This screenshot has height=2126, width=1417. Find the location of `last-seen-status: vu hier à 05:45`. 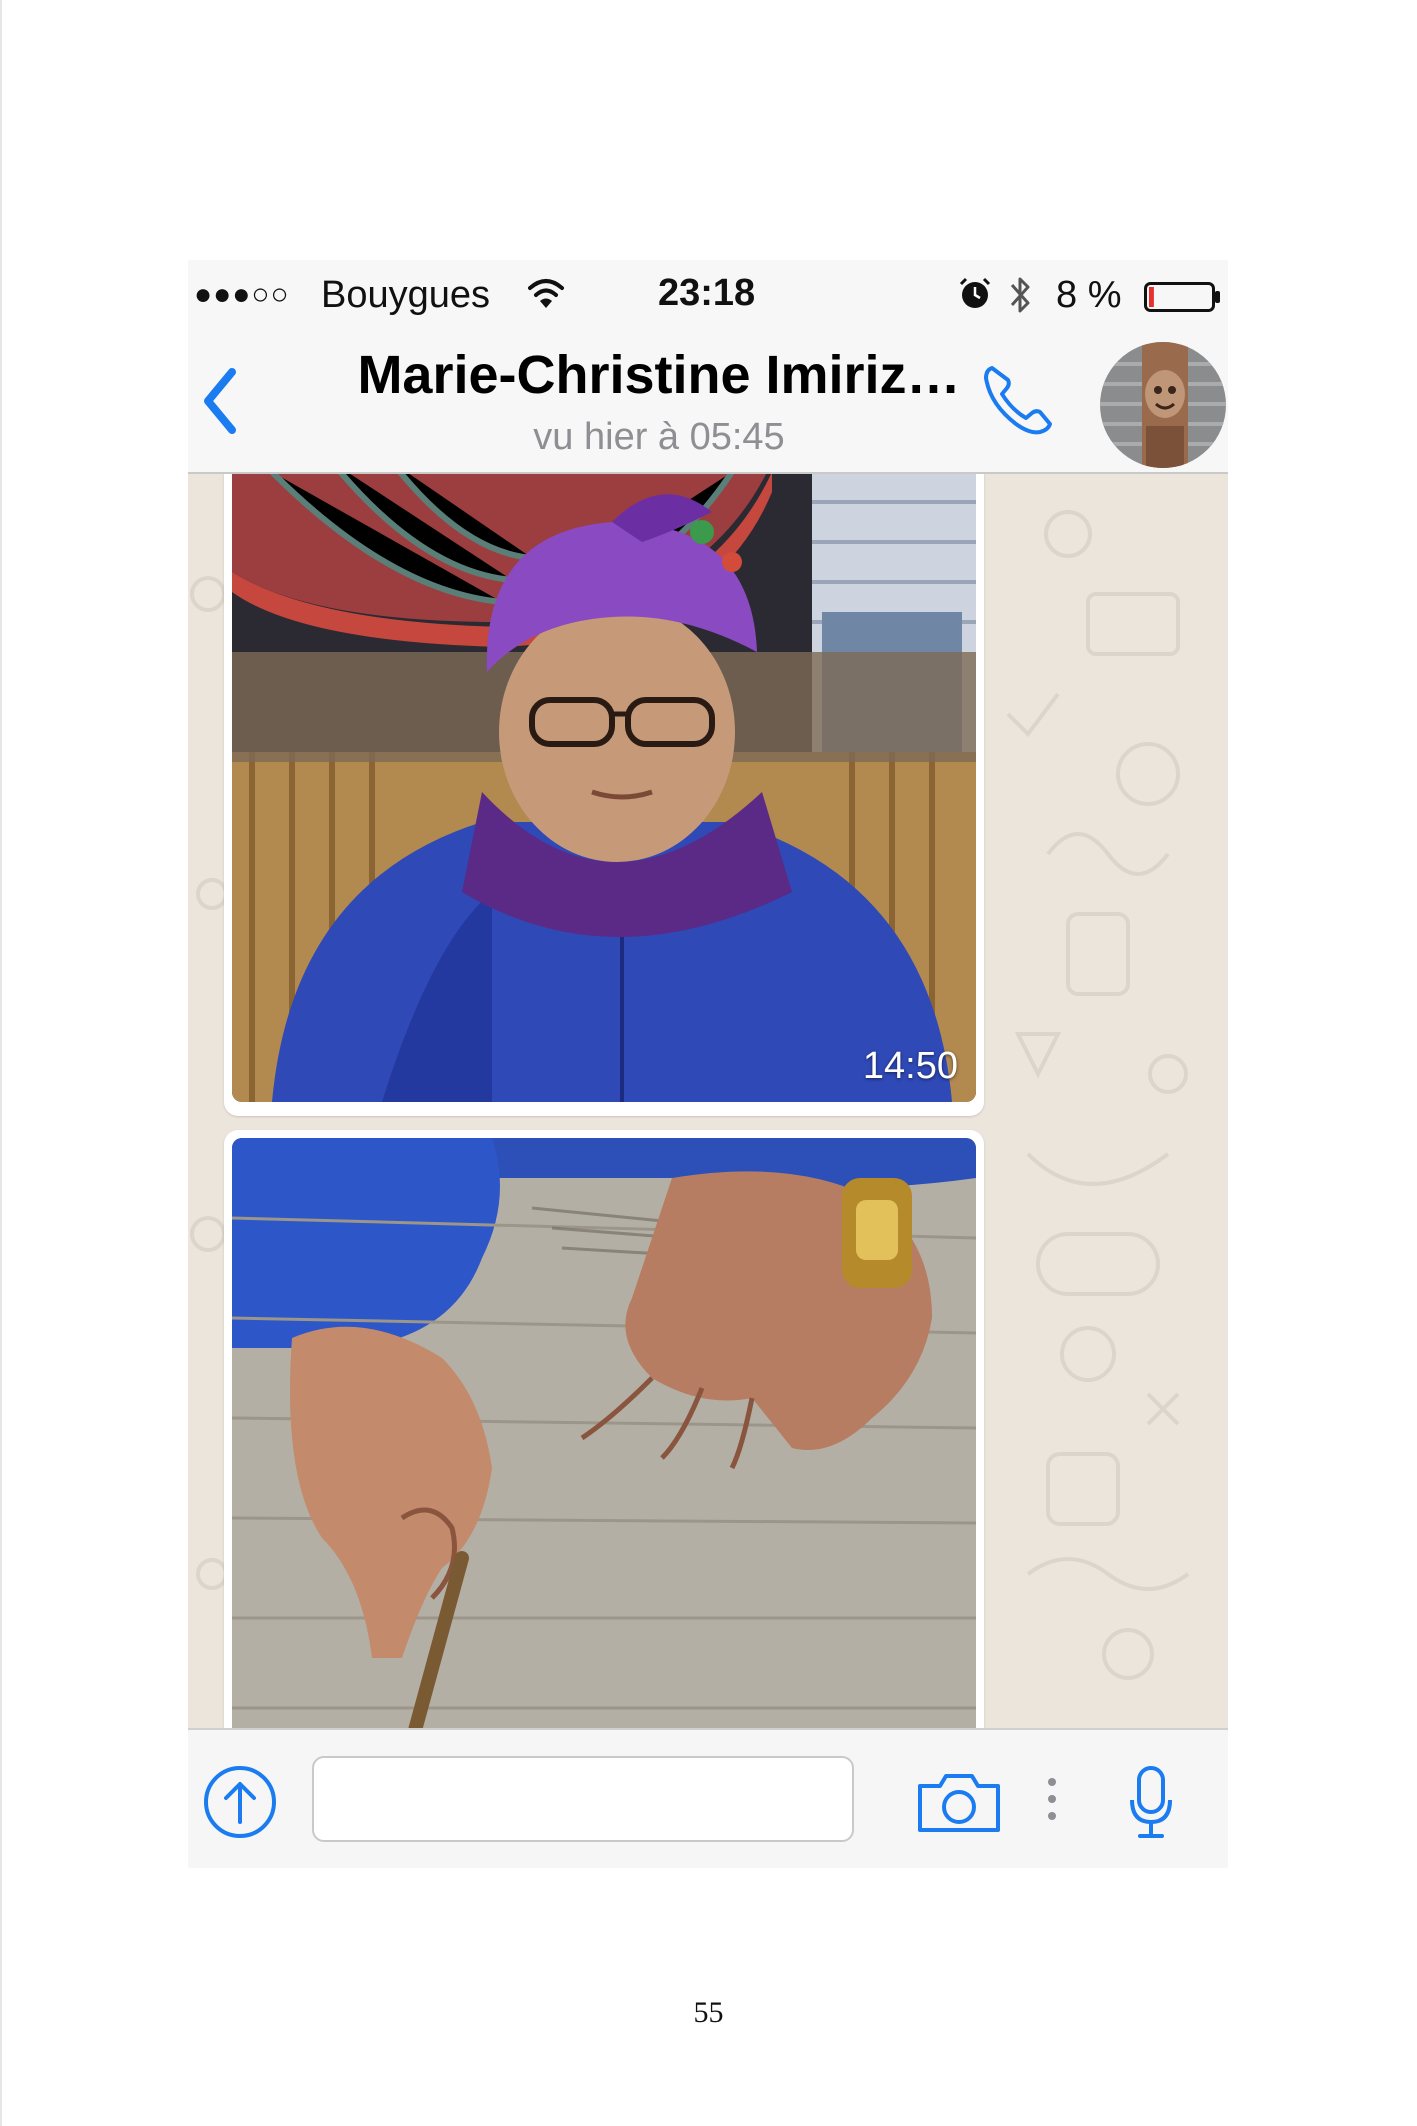

last-seen-status: vu hier à 05:45 is located at coordinates (659, 437).